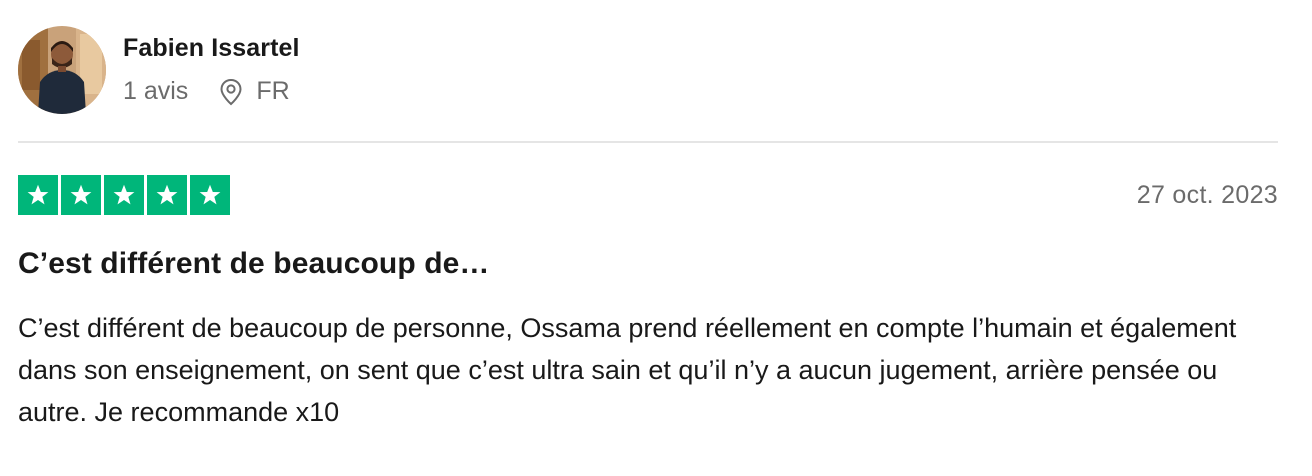 This screenshot has height=476, width=1312. What do you see at coordinates (1207, 194) in the screenshot?
I see `review-date: 27 oct. 2023` at bounding box center [1207, 194].